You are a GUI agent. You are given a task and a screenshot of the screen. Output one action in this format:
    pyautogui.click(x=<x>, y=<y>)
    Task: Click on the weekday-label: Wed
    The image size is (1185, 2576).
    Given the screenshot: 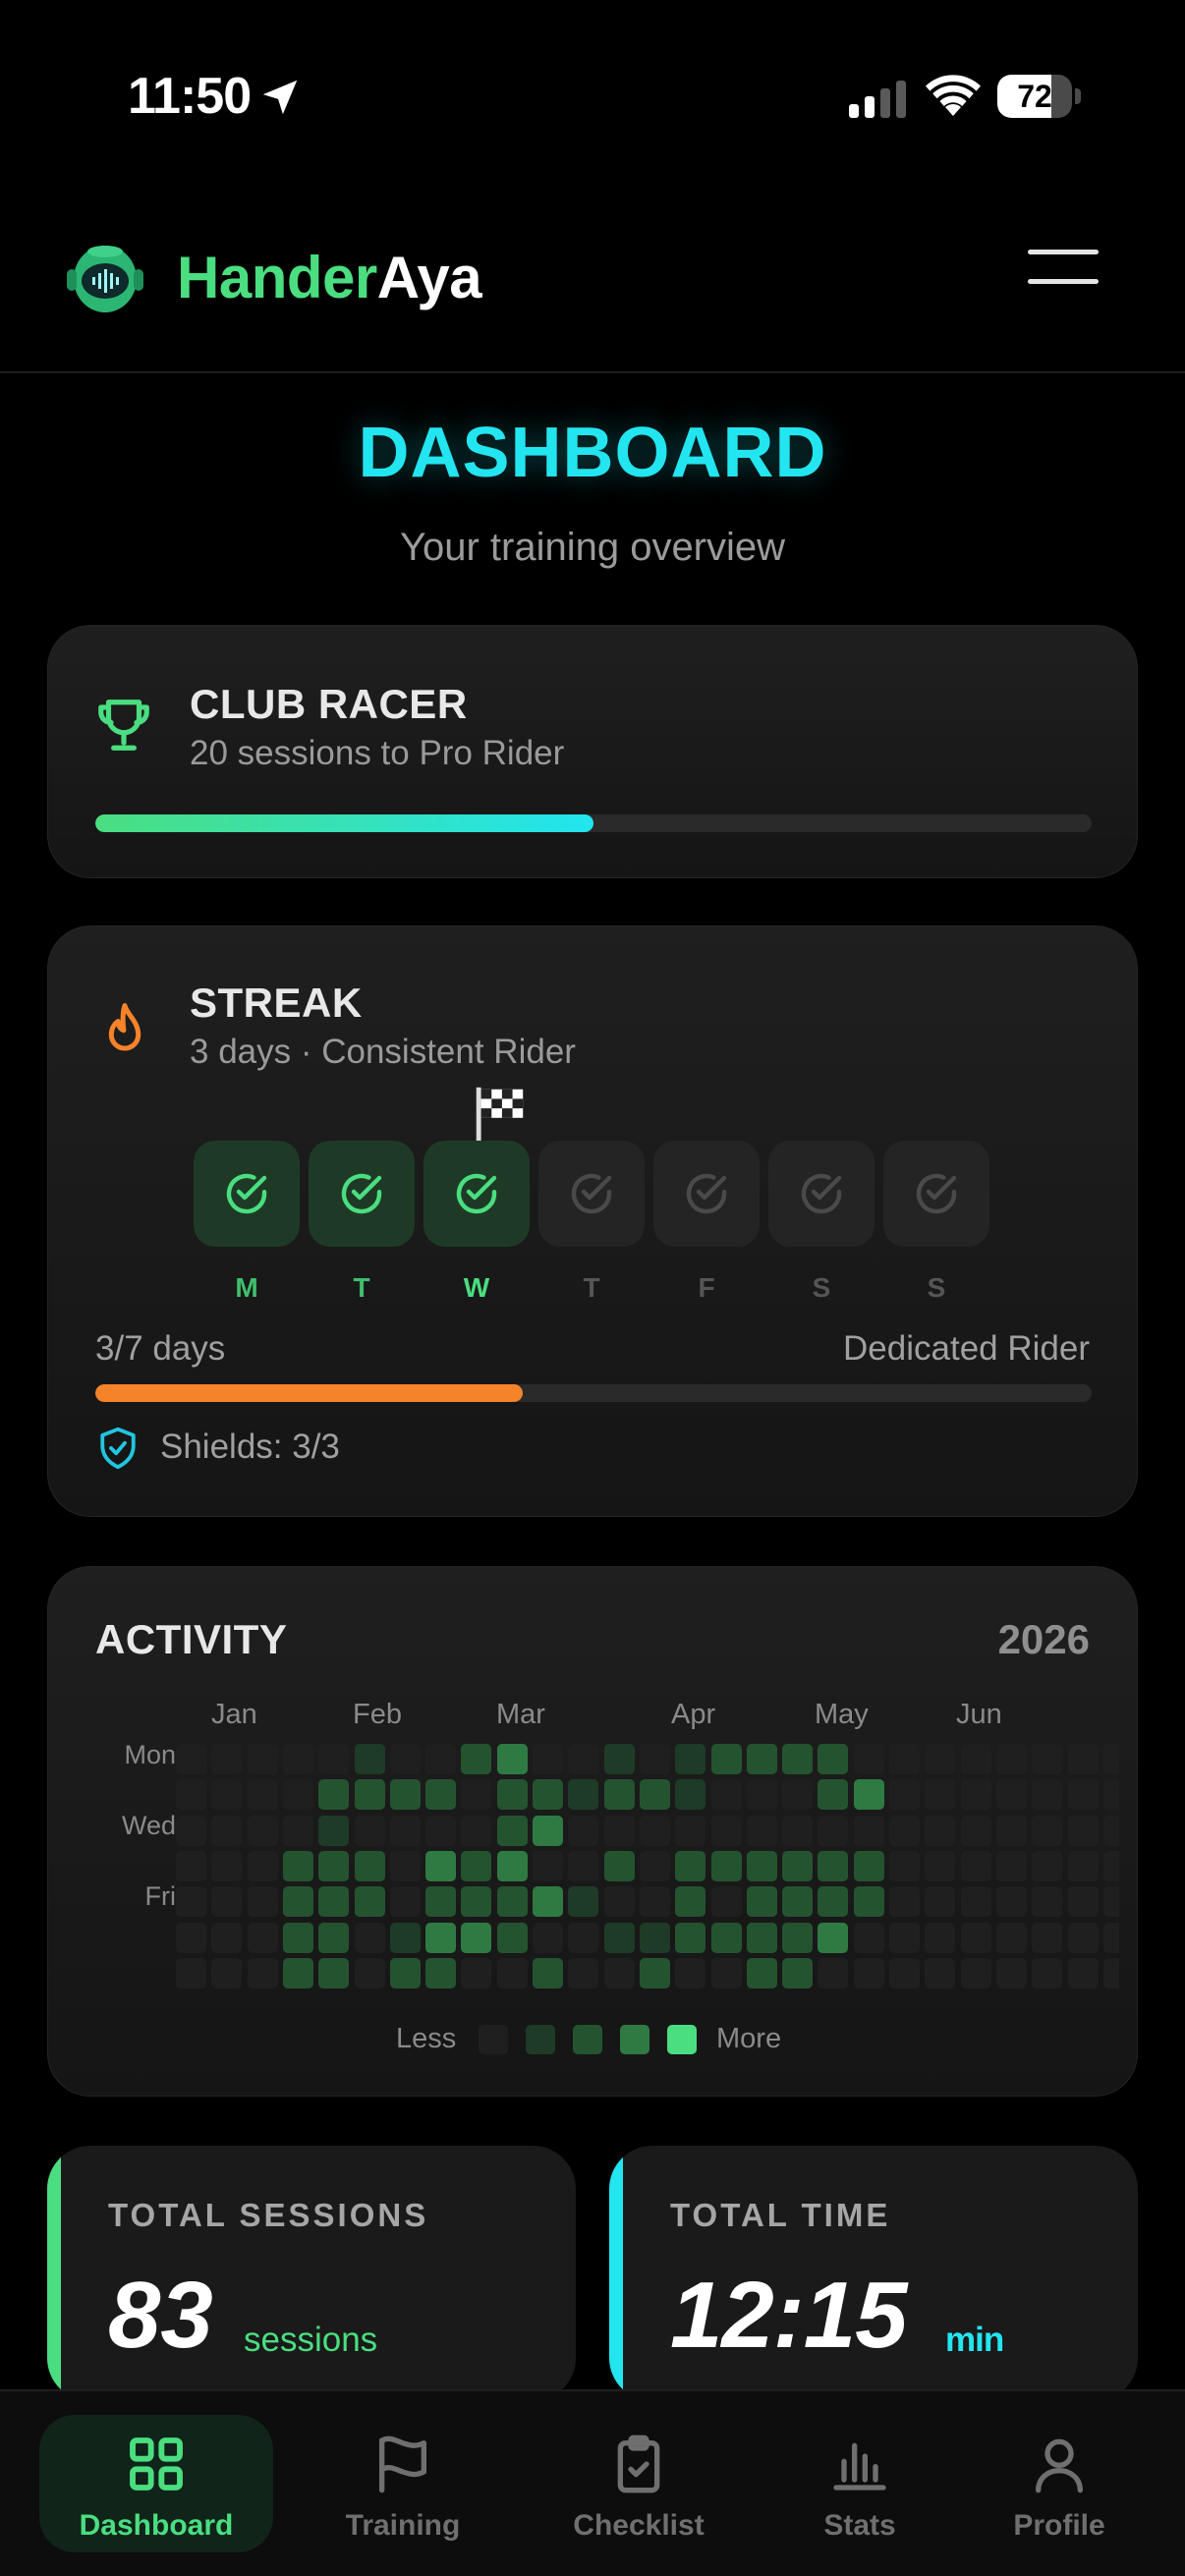 What is the action you would take?
    pyautogui.click(x=149, y=1825)
    